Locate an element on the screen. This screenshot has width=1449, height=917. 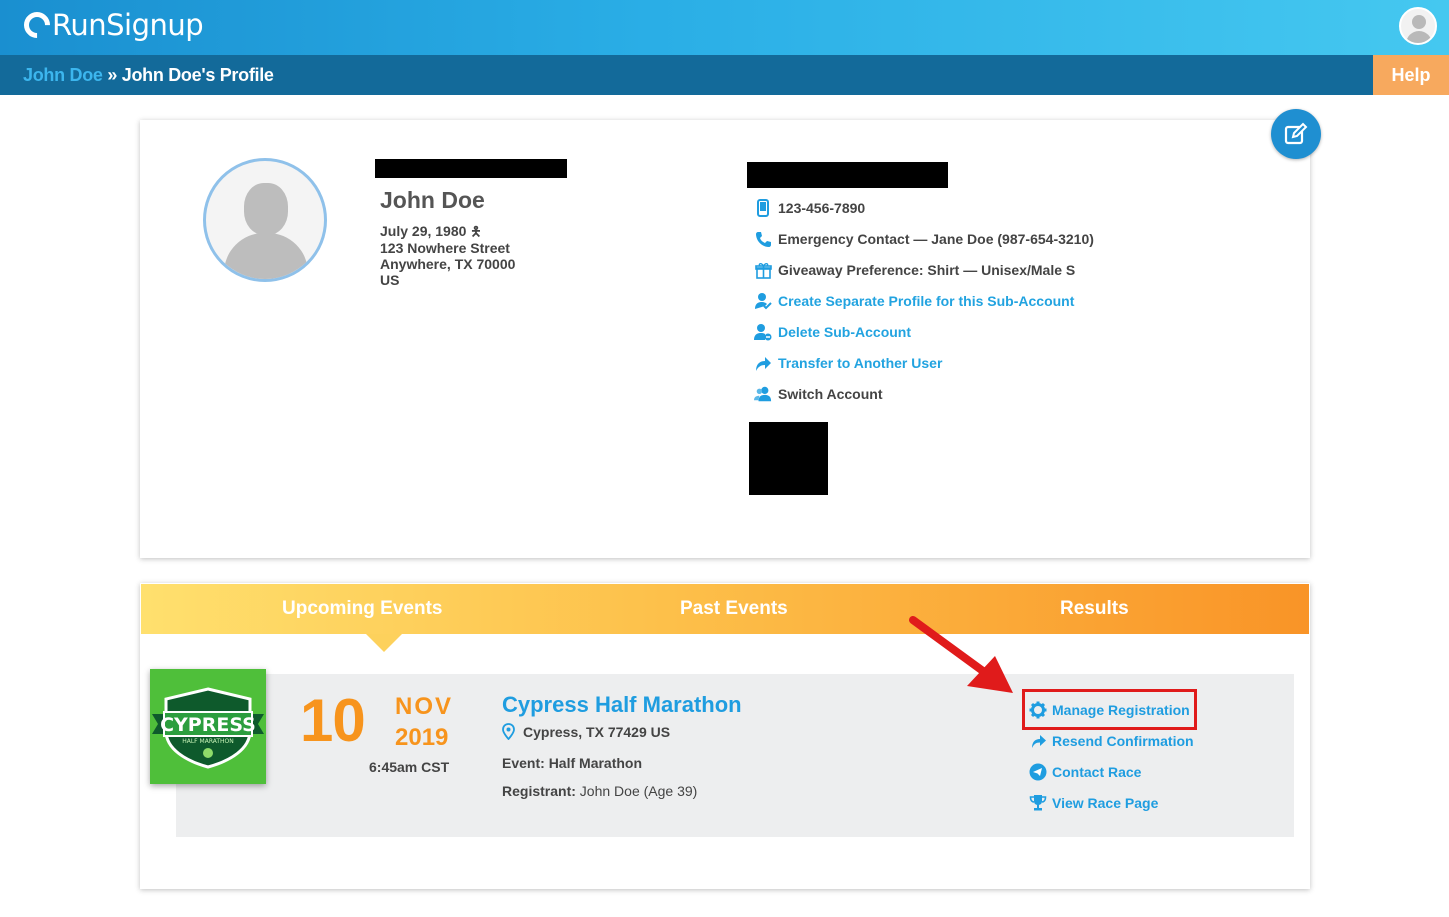
edit-icon is located at coordinates (1296, 133).